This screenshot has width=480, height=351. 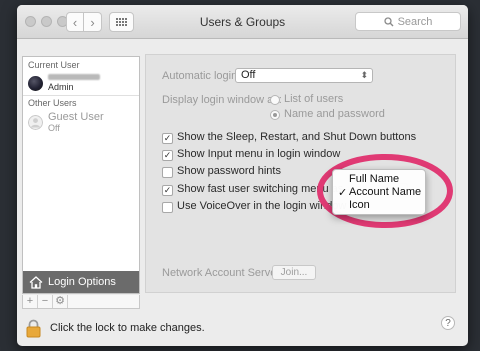 I want to click on checkbox-show-input-menu: ✓, so click(x=167, y=155).